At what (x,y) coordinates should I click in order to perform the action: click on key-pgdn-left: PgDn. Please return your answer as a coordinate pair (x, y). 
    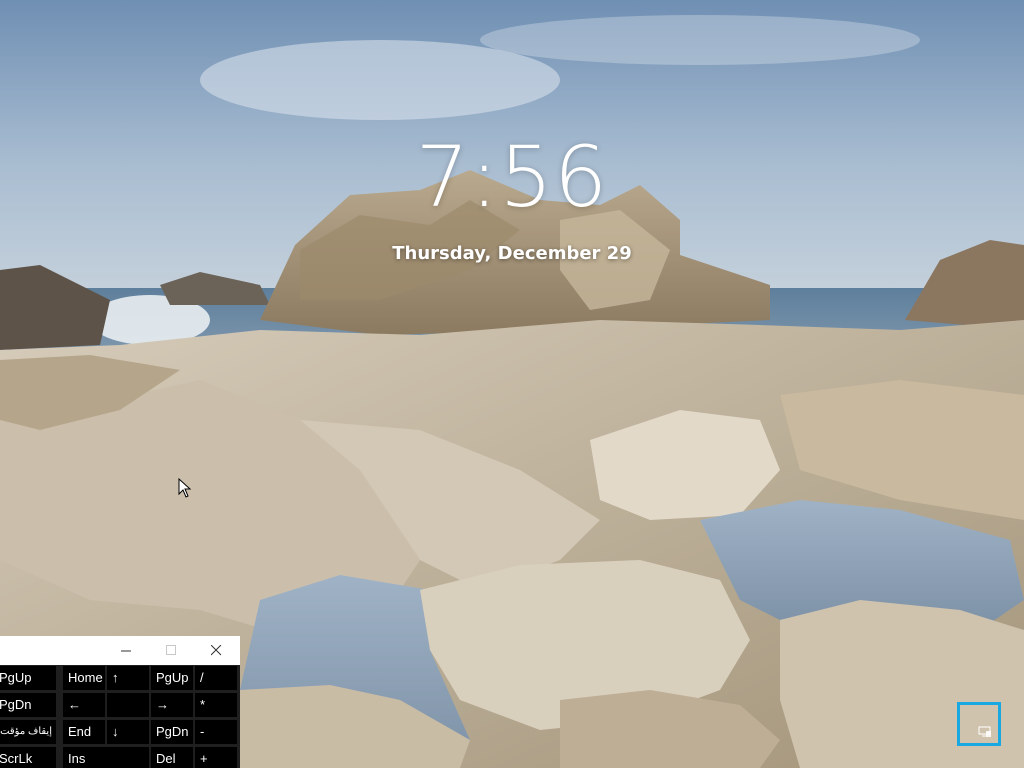
    Looking at the image, I should click on (28, 705).